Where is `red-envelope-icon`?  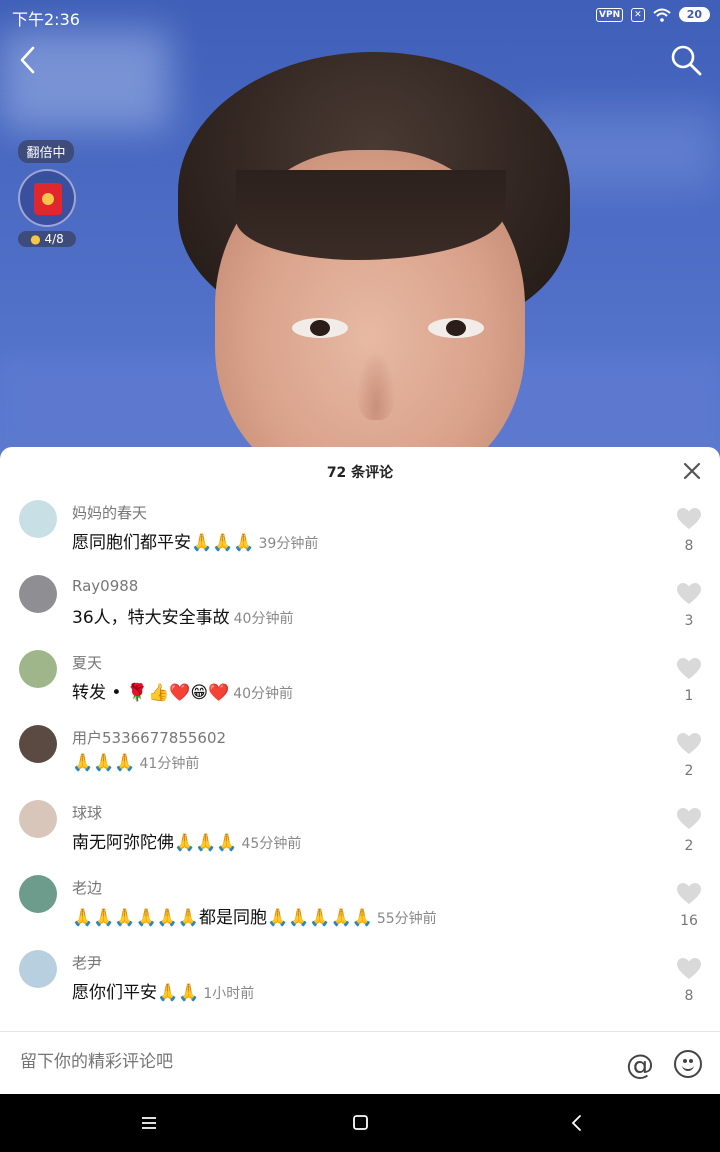 red-envelope-icon is located at coordinates (48, 199).